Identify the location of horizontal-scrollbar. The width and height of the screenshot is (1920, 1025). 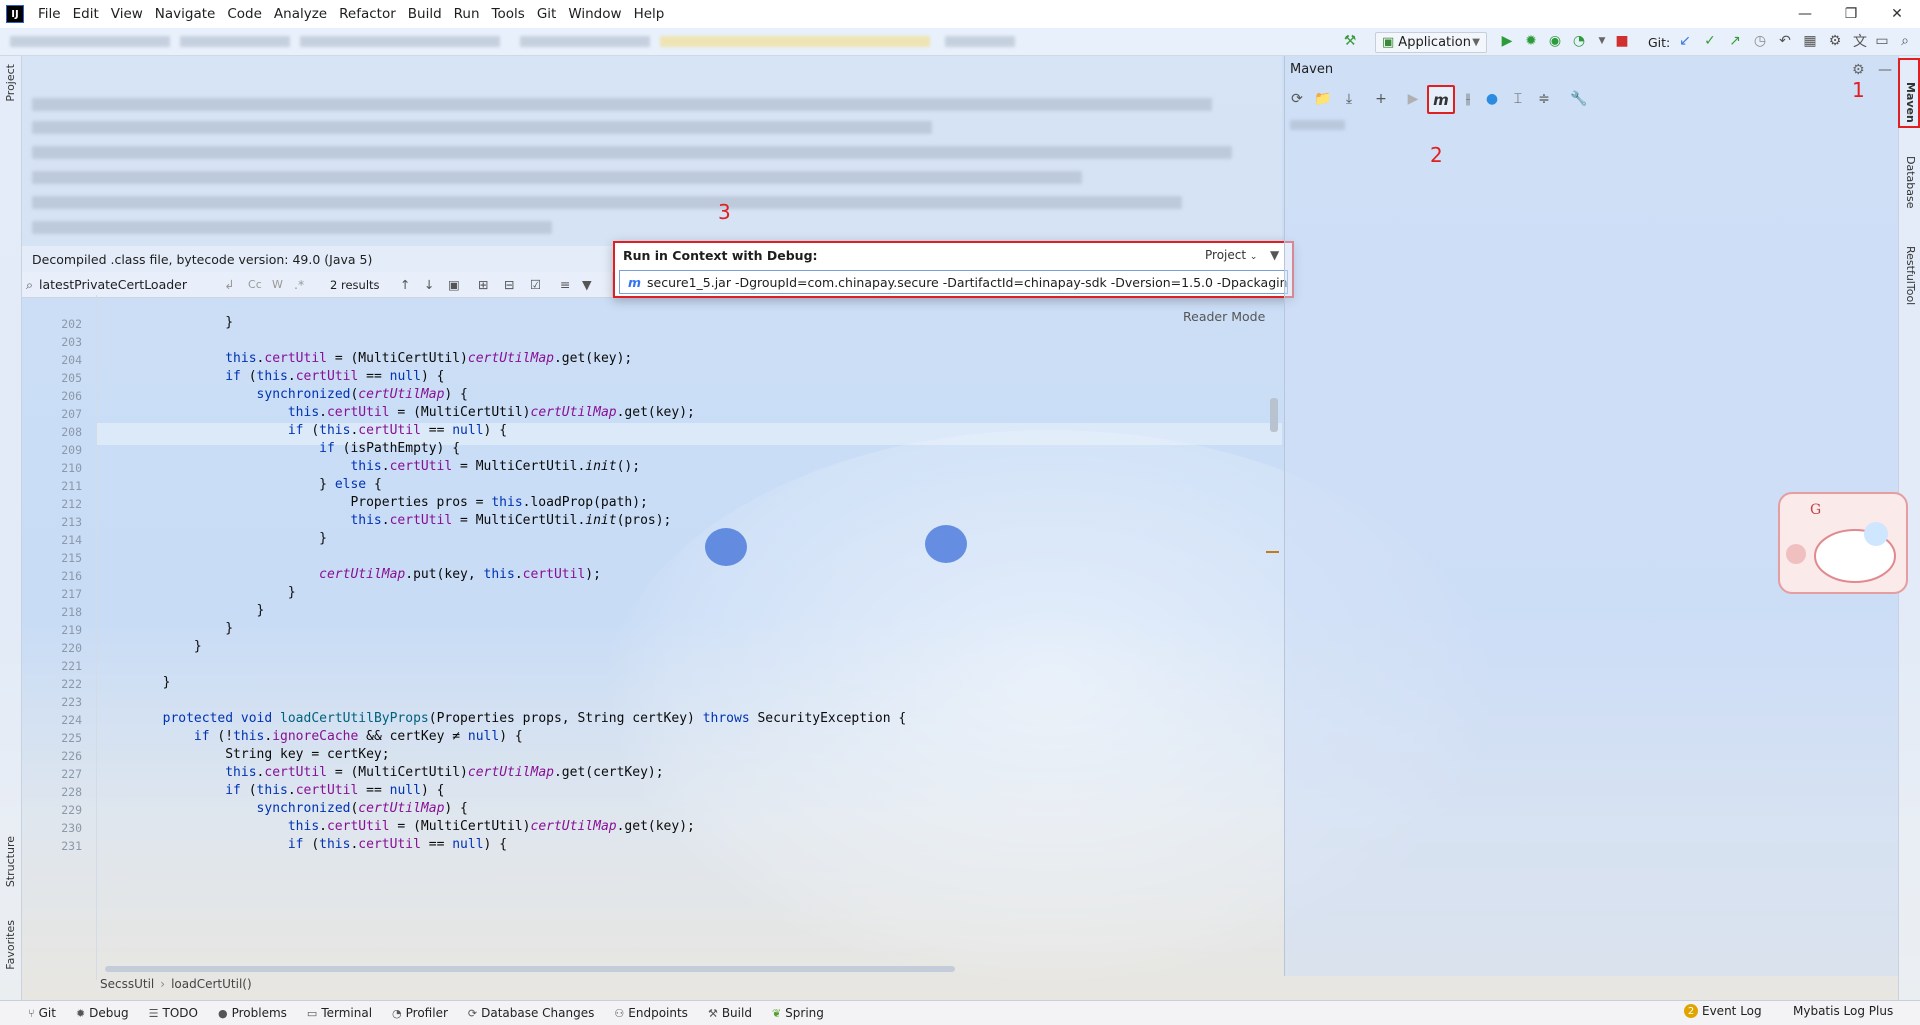
(530, 969).